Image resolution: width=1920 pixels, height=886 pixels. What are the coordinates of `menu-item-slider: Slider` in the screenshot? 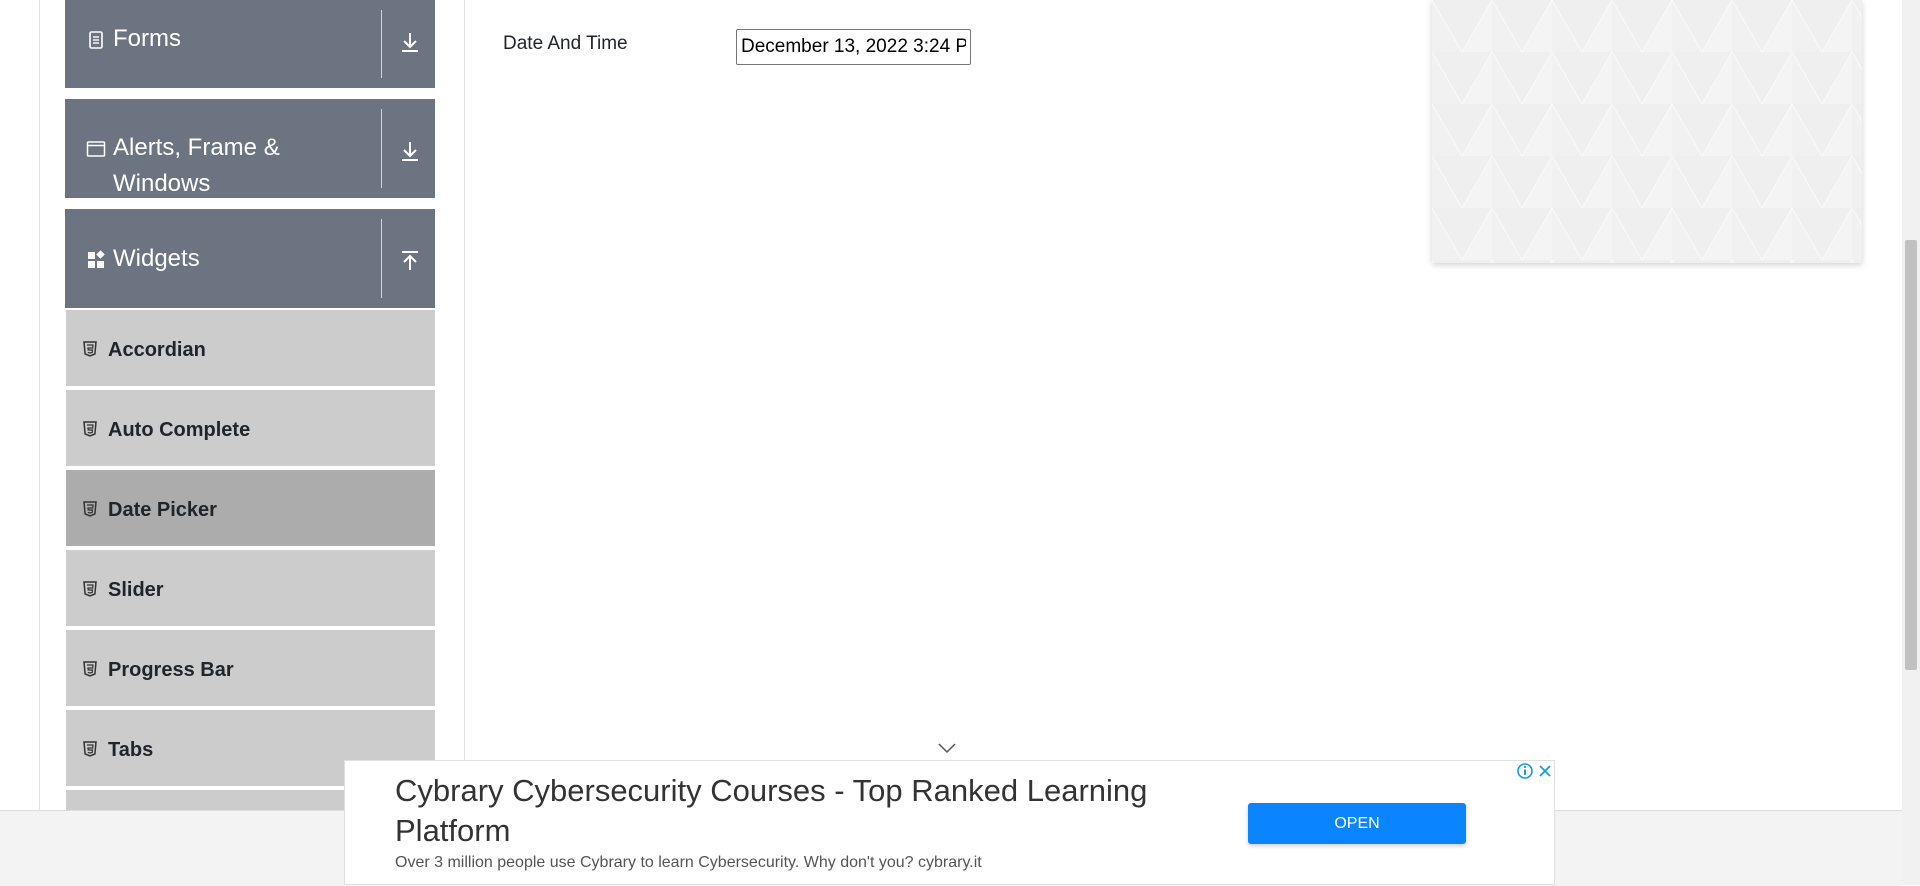 It's located at (250, 589).